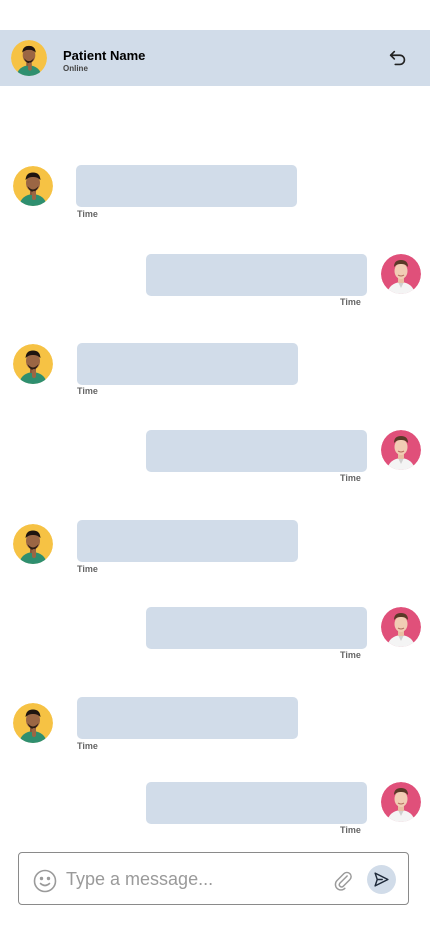  I want to click on chat-header: Patient Name Online, so click(215, 58).